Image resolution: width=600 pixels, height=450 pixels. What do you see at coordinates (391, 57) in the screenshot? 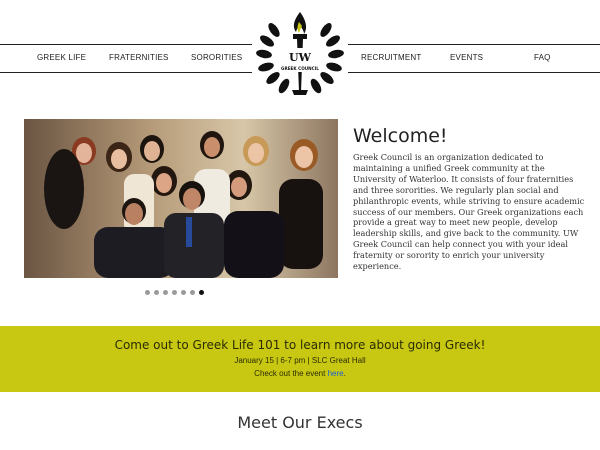
I see `nav-recruitment: RECRUITMENT` at bounding box center [391, 57].